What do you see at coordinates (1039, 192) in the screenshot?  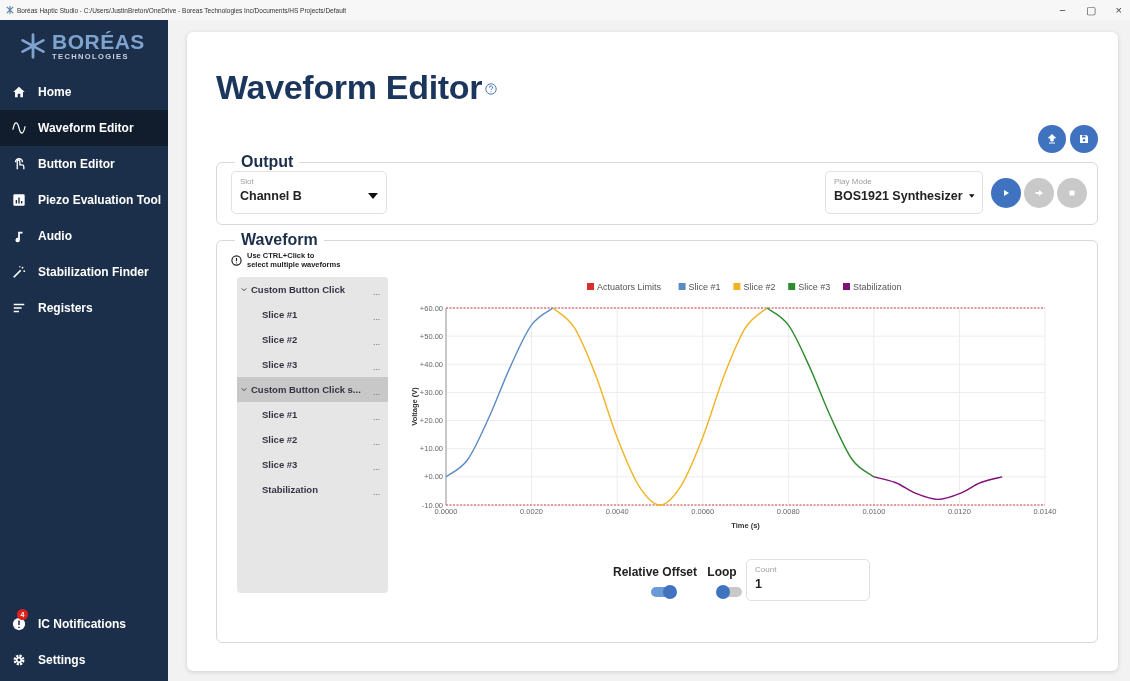 I see `arrow-right-icon` at bounding box center [1039, 192].